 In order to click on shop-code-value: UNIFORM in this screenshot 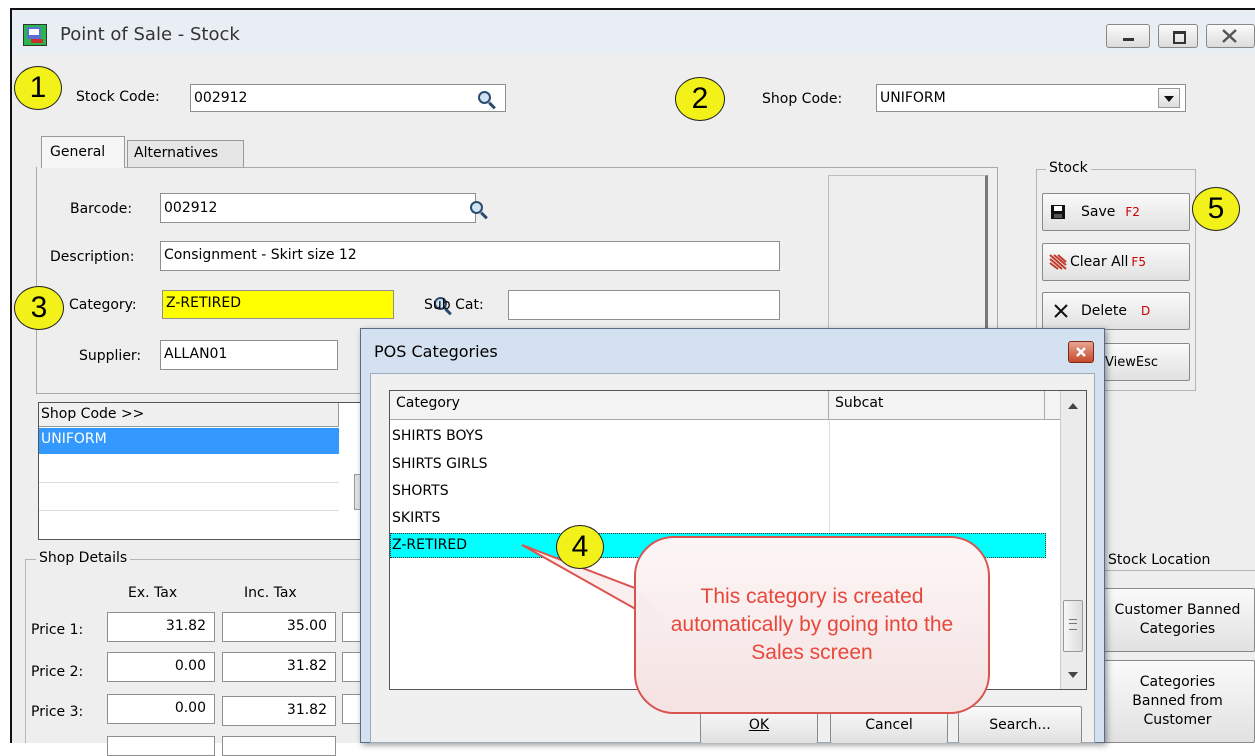, I will do `click(913, 98)`.